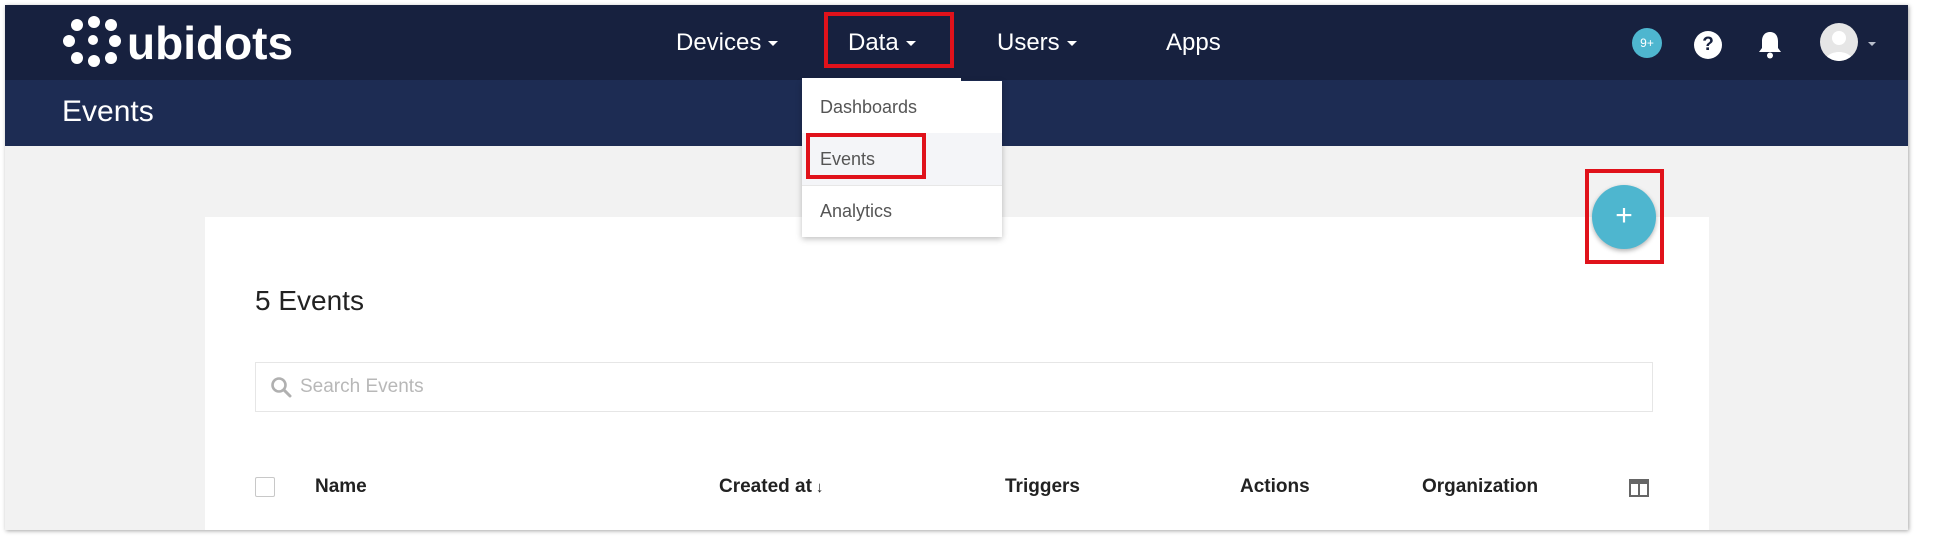  I want to click on search-input, so click(970, 387).